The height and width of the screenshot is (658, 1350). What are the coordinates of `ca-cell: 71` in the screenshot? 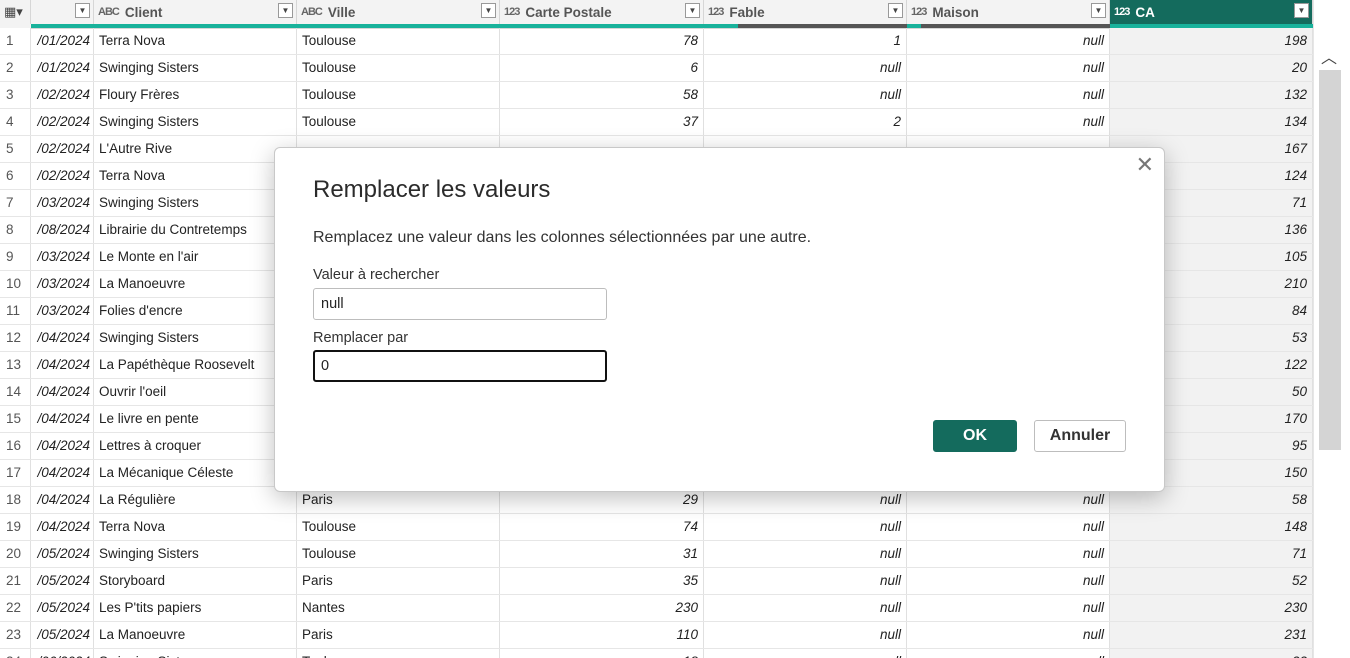 It's located at (1211, 554).